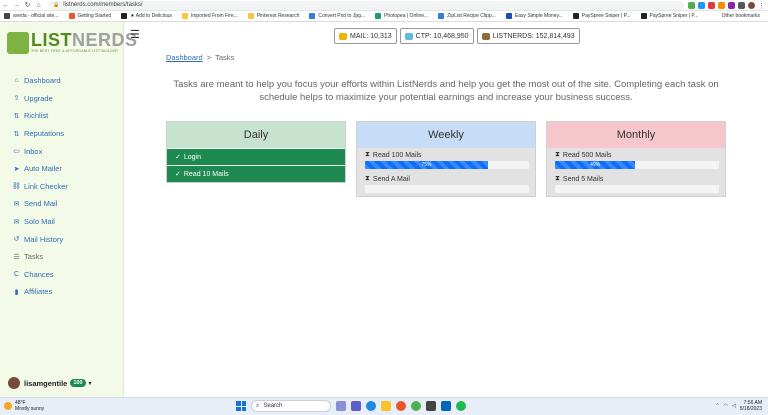 This screenshot has height=415, width=768. Describe the element at coordinates (14, 383) in the screenshot. I see `avatar` at that location.